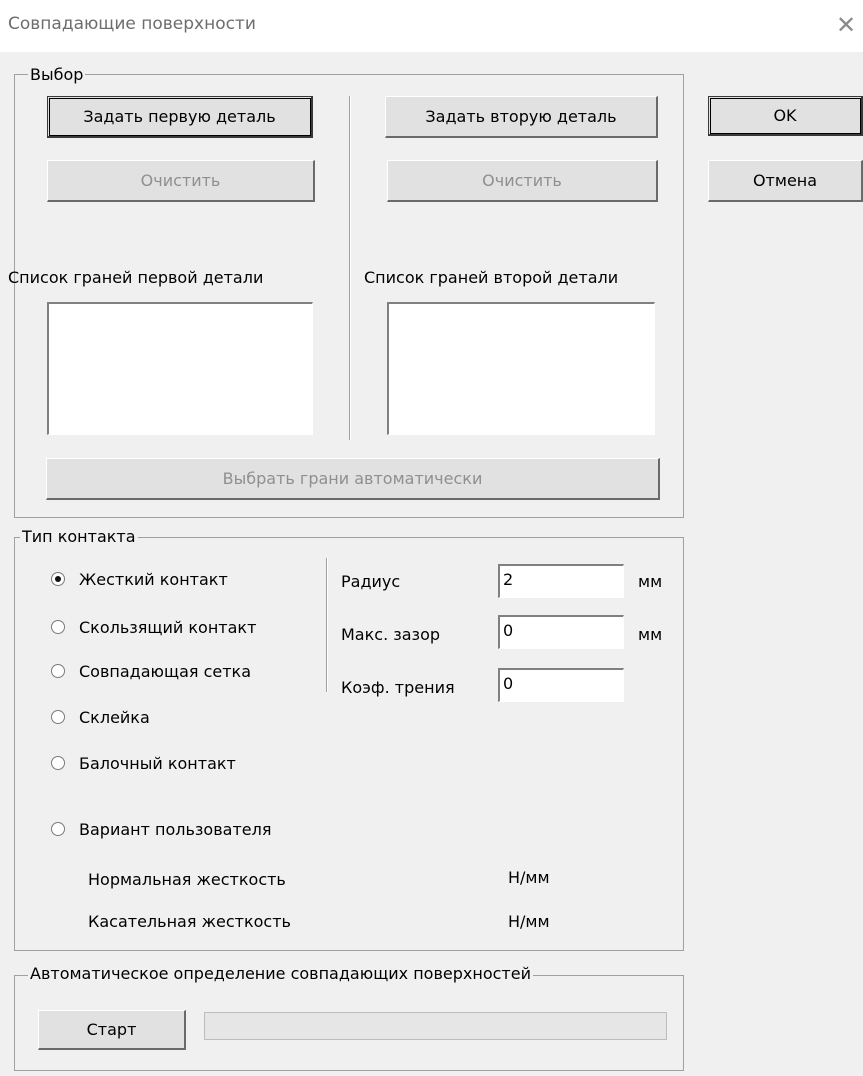  What do you see at coordinates (112, 1030) in the screenshot?
I see `start-button: Старт` at bounding box center [112, 1030].